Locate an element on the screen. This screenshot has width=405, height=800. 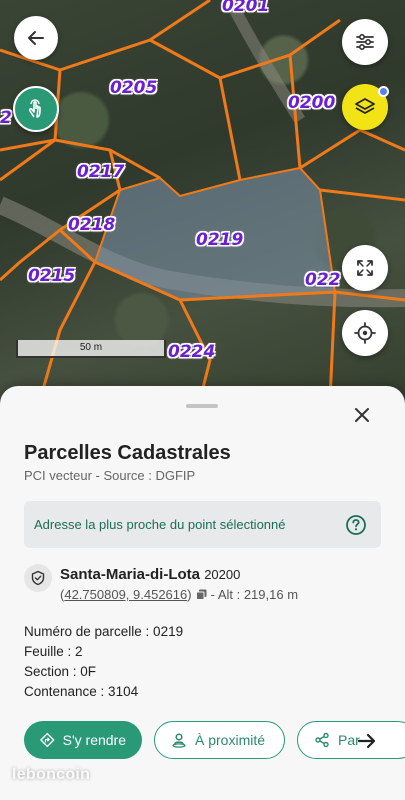
parcel-label-0219: 0219 is located at coordinates (219, 240).